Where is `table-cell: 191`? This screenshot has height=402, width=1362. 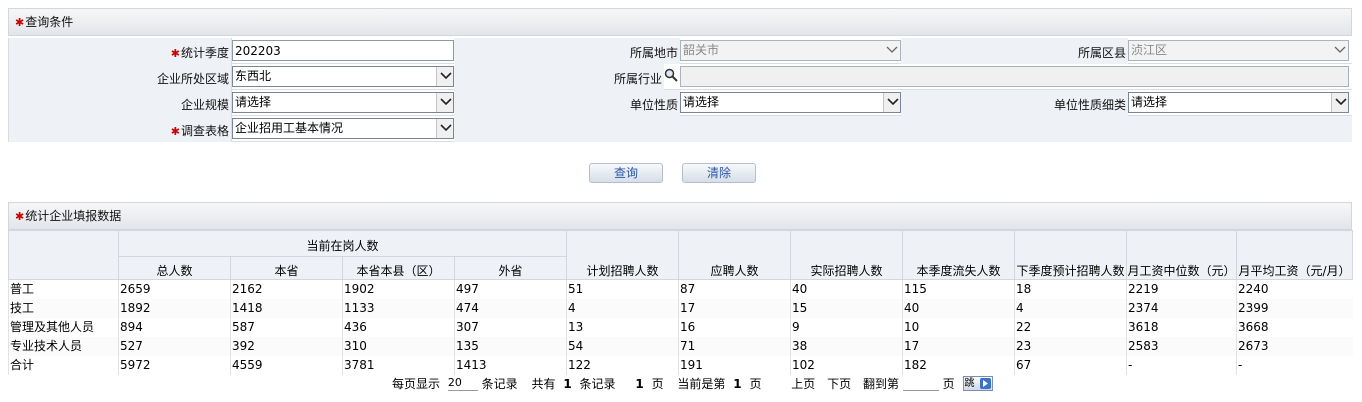 table-cell: 191 is located at coordinates (734, 365).